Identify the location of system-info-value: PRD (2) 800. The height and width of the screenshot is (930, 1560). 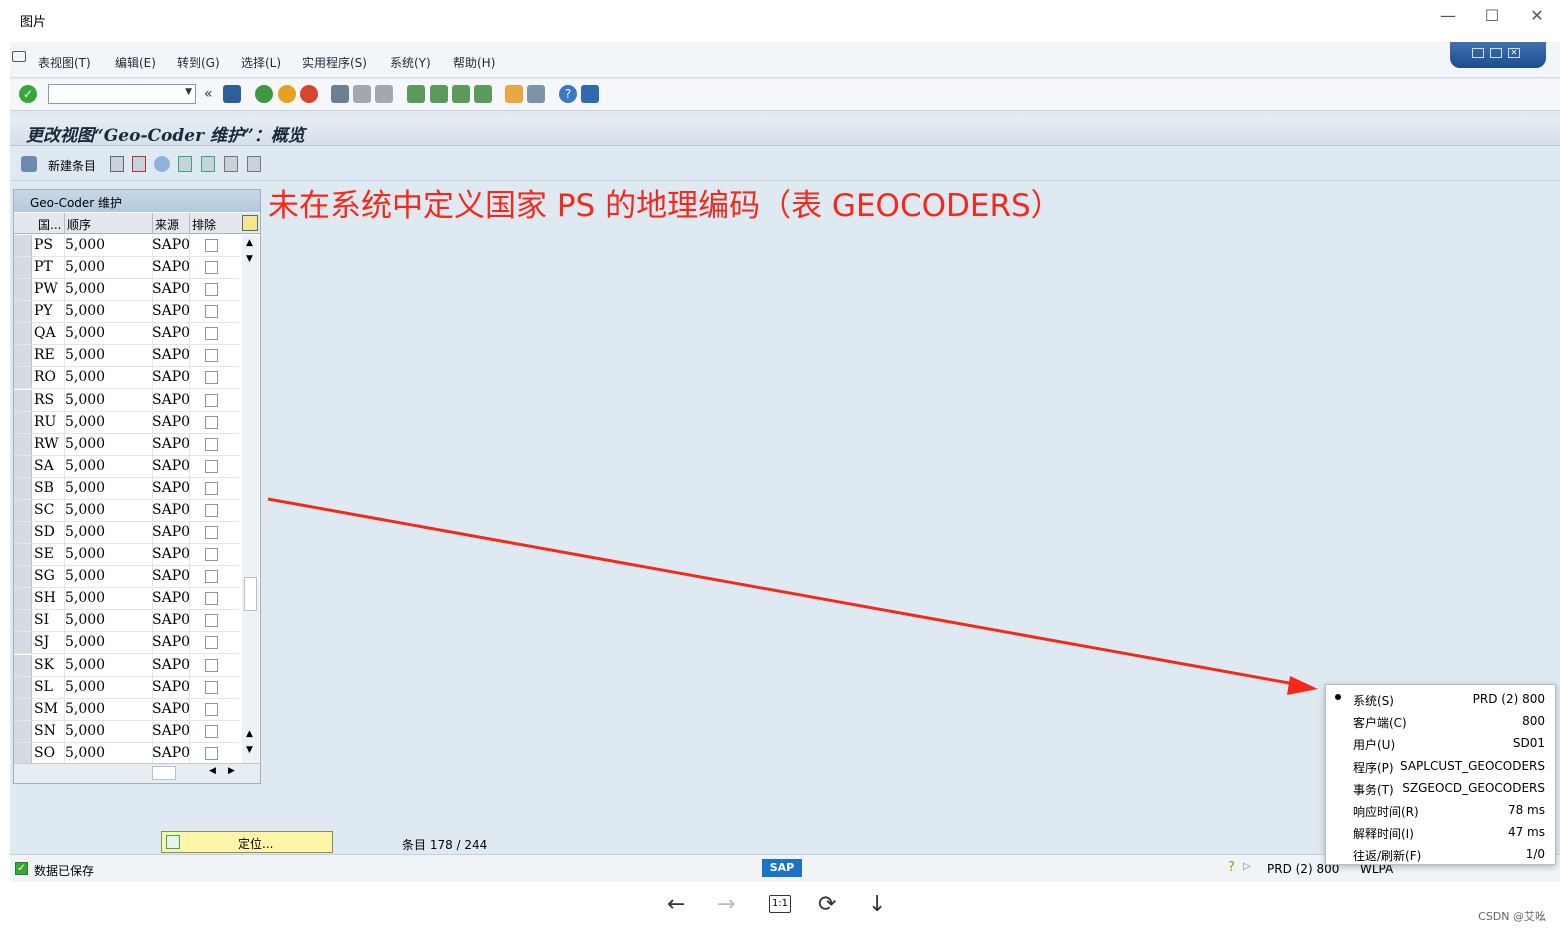
(1508, 699).